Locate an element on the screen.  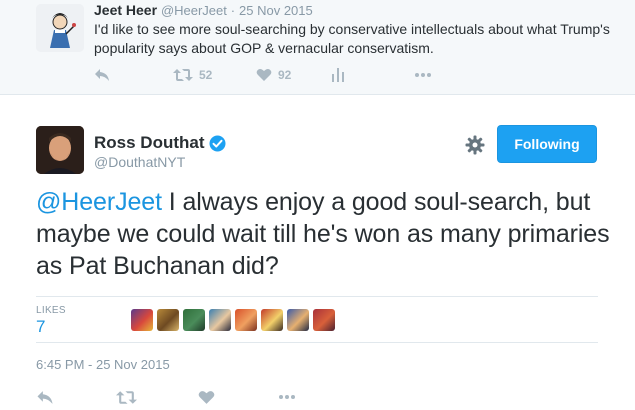
parent-more-button is located at coordinates (423, 75).